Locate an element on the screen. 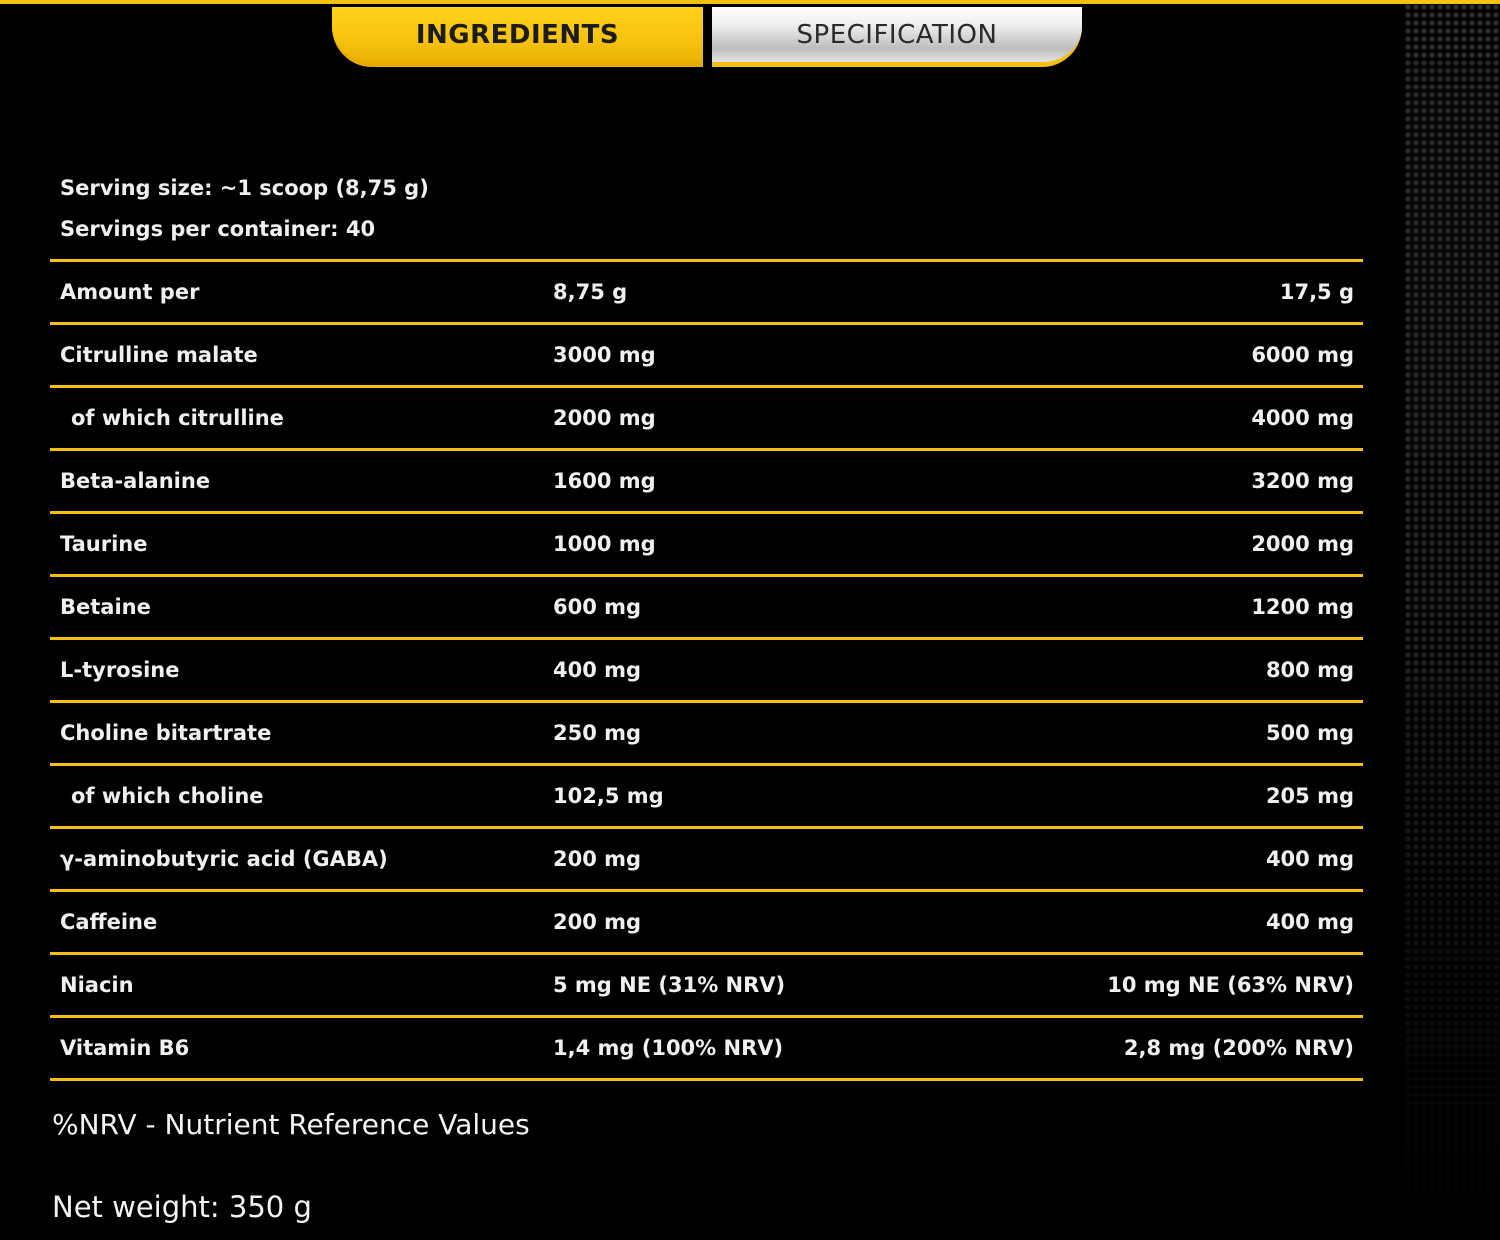  amount-single-serving: 8,75 g is located at coordinates (590, 292).